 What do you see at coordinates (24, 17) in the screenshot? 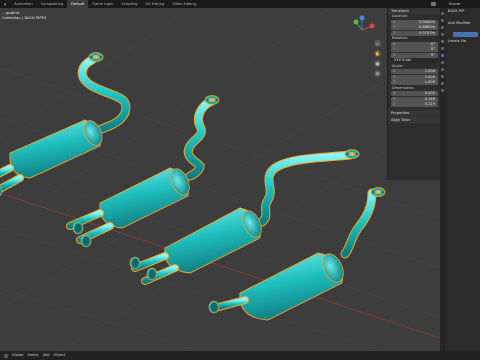
I see `collection-label: Collection | BACK PIPES` at bounding box center [24, 17].